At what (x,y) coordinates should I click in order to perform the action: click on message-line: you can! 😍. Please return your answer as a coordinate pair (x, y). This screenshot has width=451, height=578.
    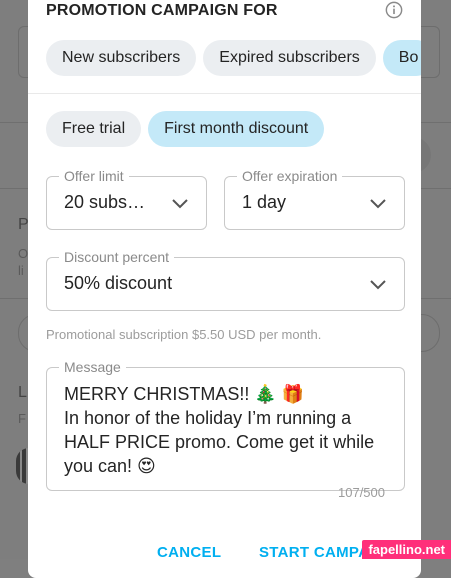
    Looking at the image, I should click on (110, 466).